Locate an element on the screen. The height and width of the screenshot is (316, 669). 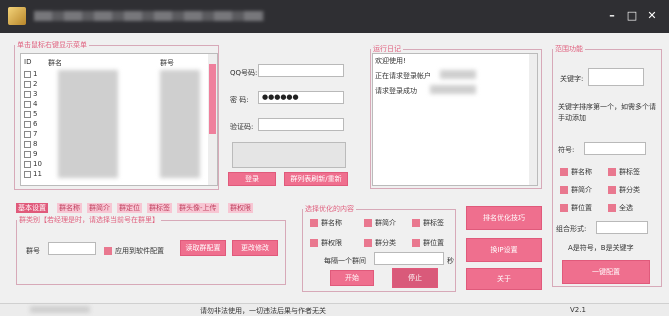
opt-3-label: 群标签 is located at coordinates (433, 223).